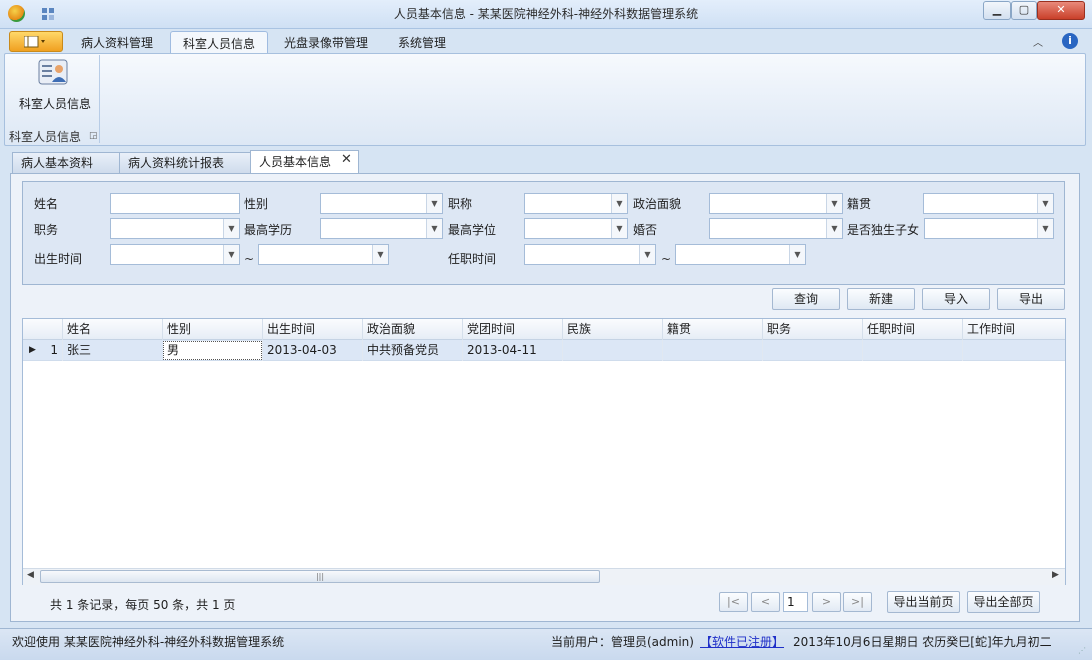  I want to click on row-number: 1, so click(54, 350).